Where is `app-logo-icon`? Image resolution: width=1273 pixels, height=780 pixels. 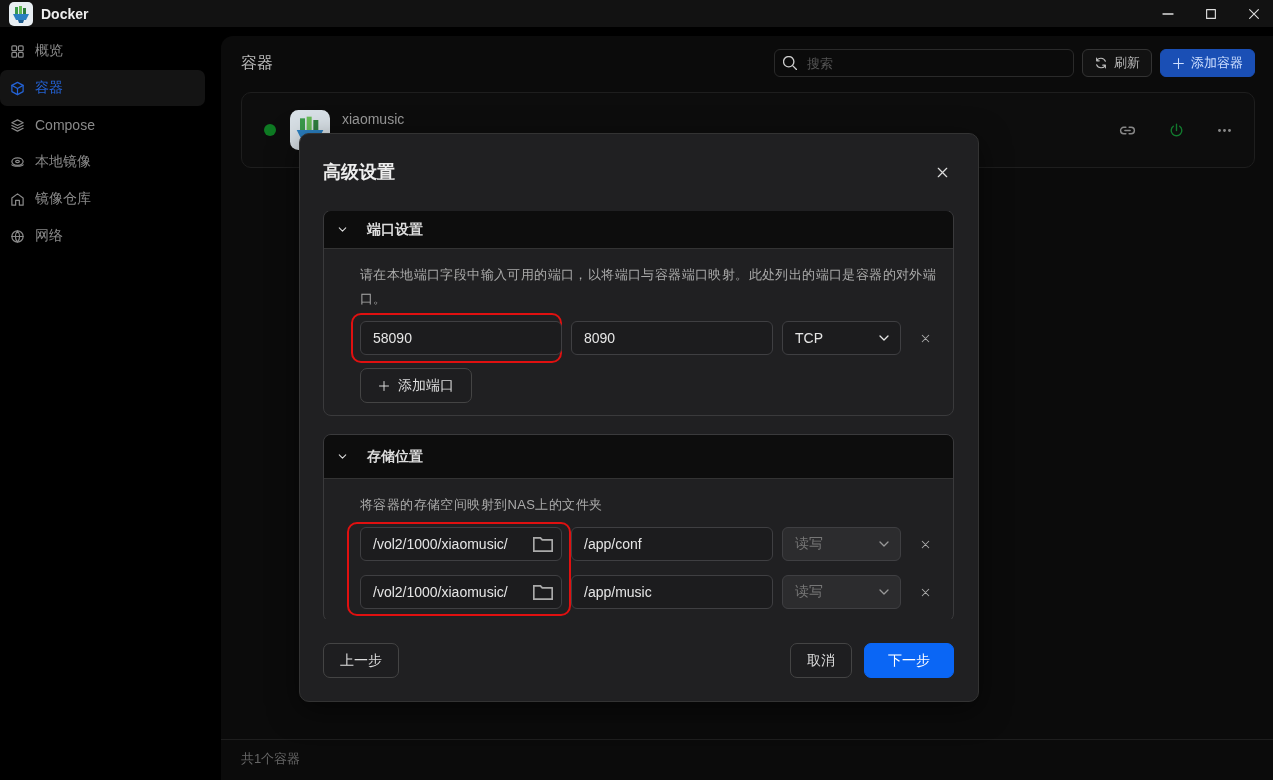
app-logo-icon is located at coordinates (21, 13).